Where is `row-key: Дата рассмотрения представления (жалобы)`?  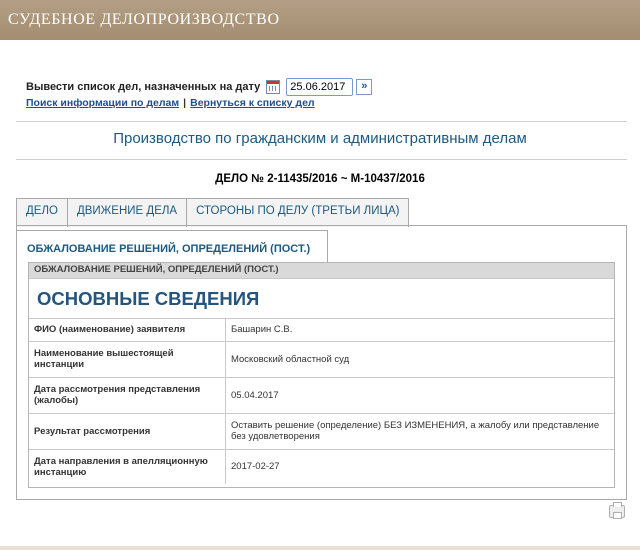 row-key: Дата рассмотрения представления (жалобы) is located at coordinates (127, 395).